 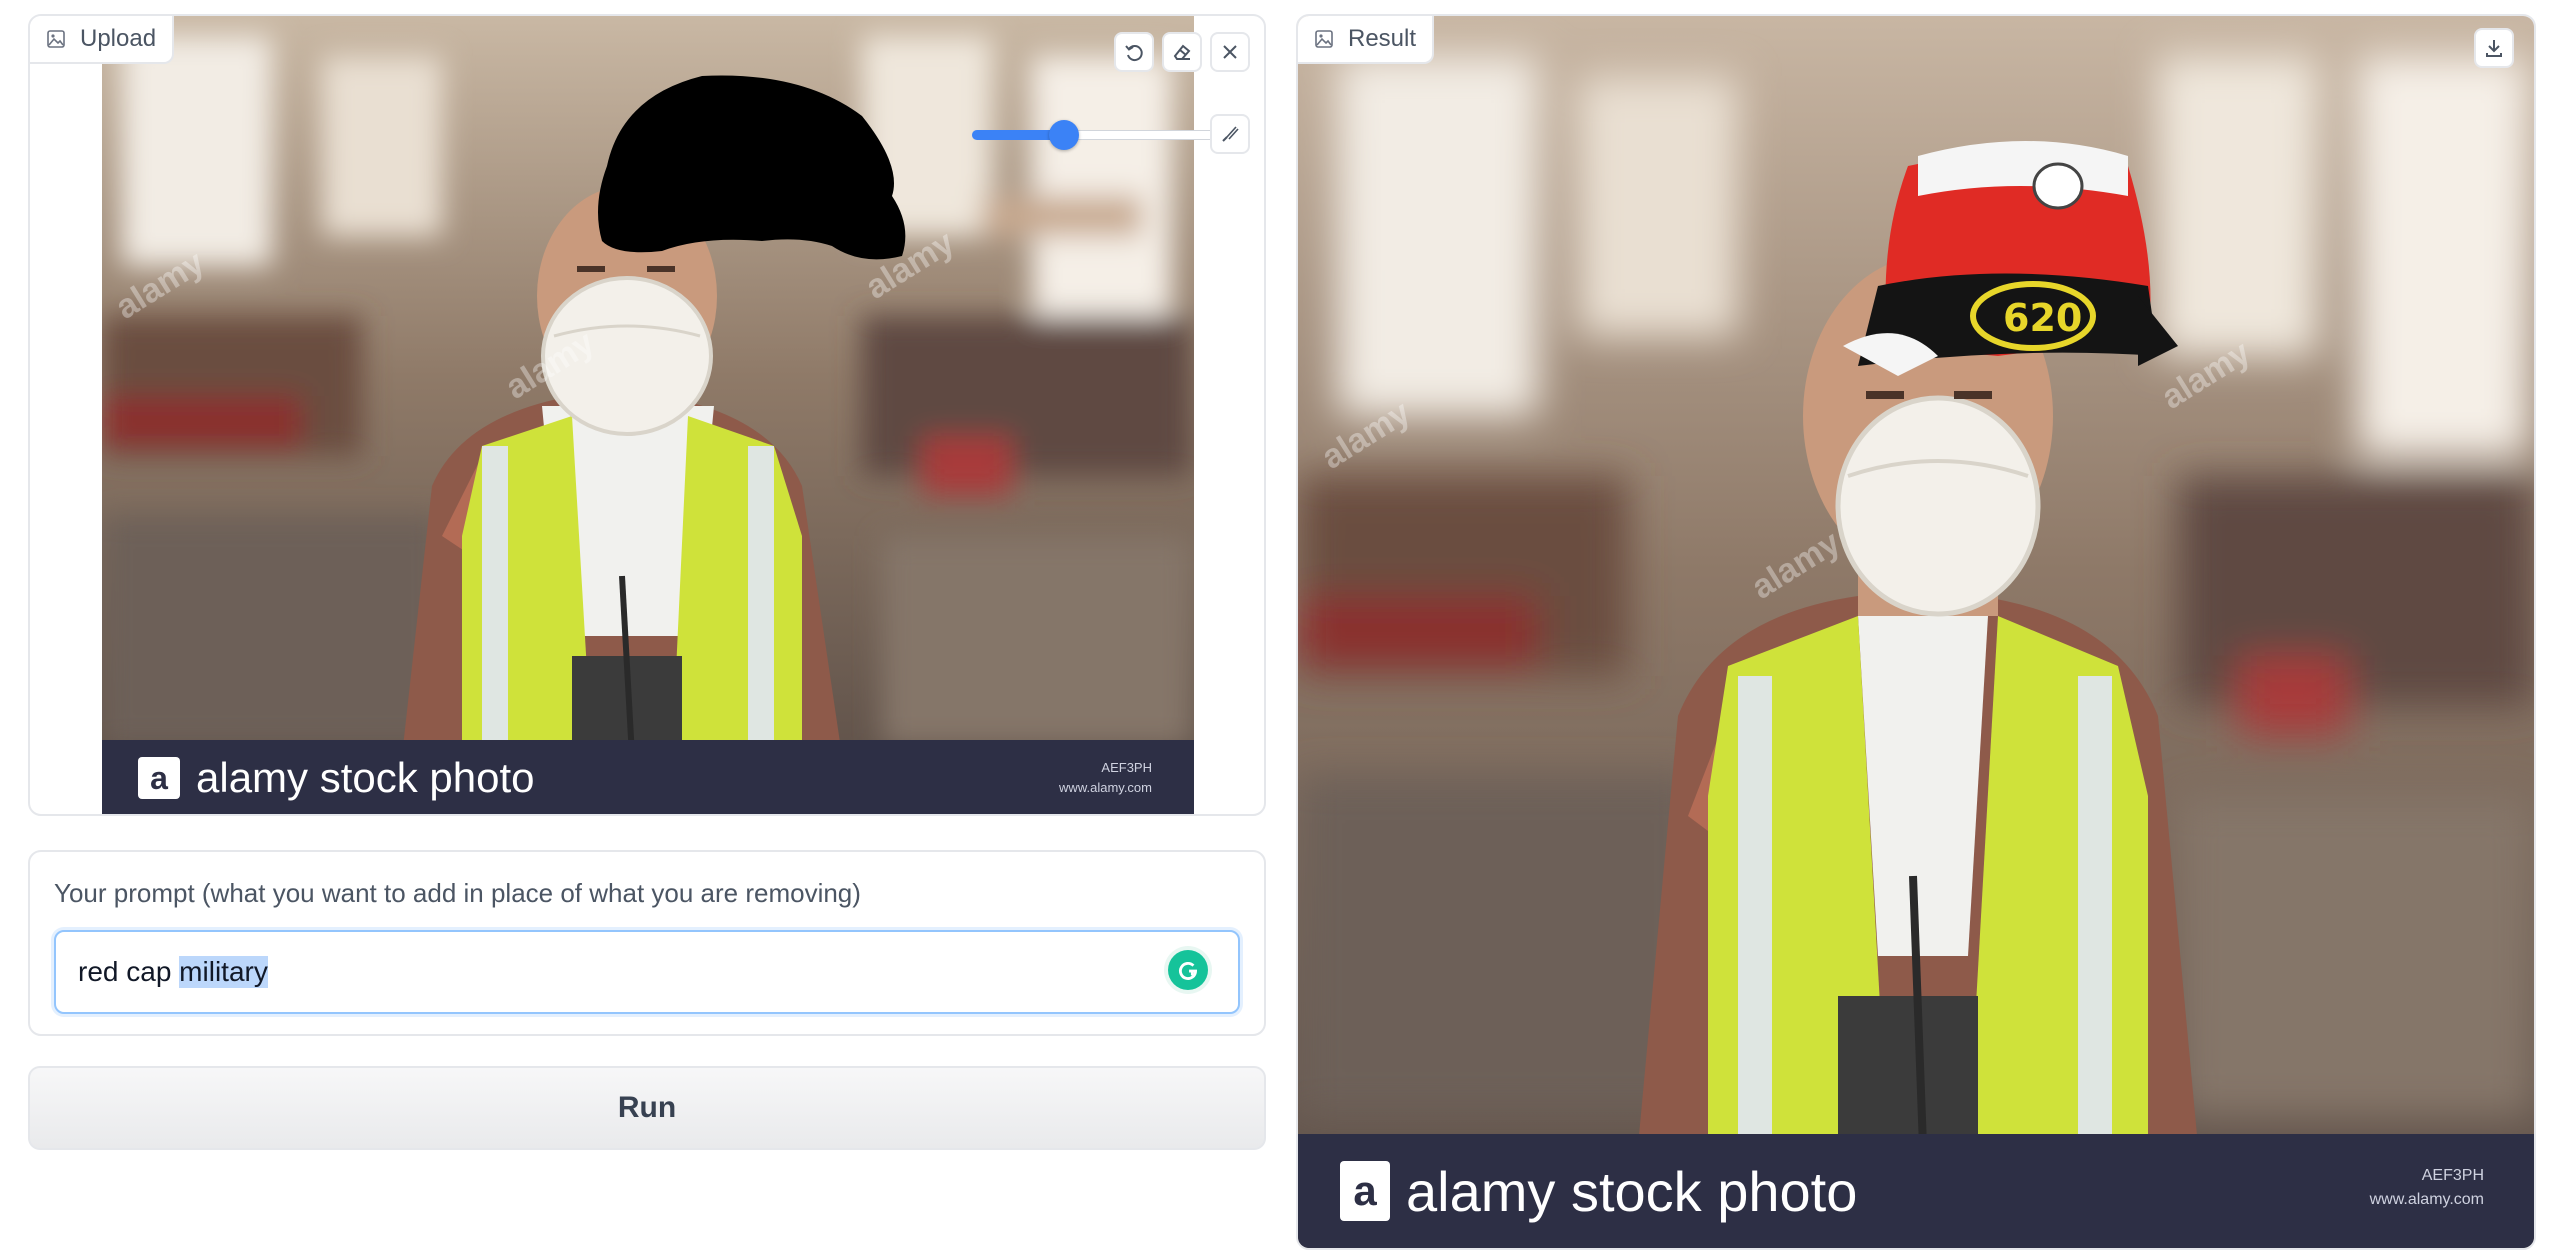 I want to click on grammarly-g-icon, so click(x=1188, y=971).